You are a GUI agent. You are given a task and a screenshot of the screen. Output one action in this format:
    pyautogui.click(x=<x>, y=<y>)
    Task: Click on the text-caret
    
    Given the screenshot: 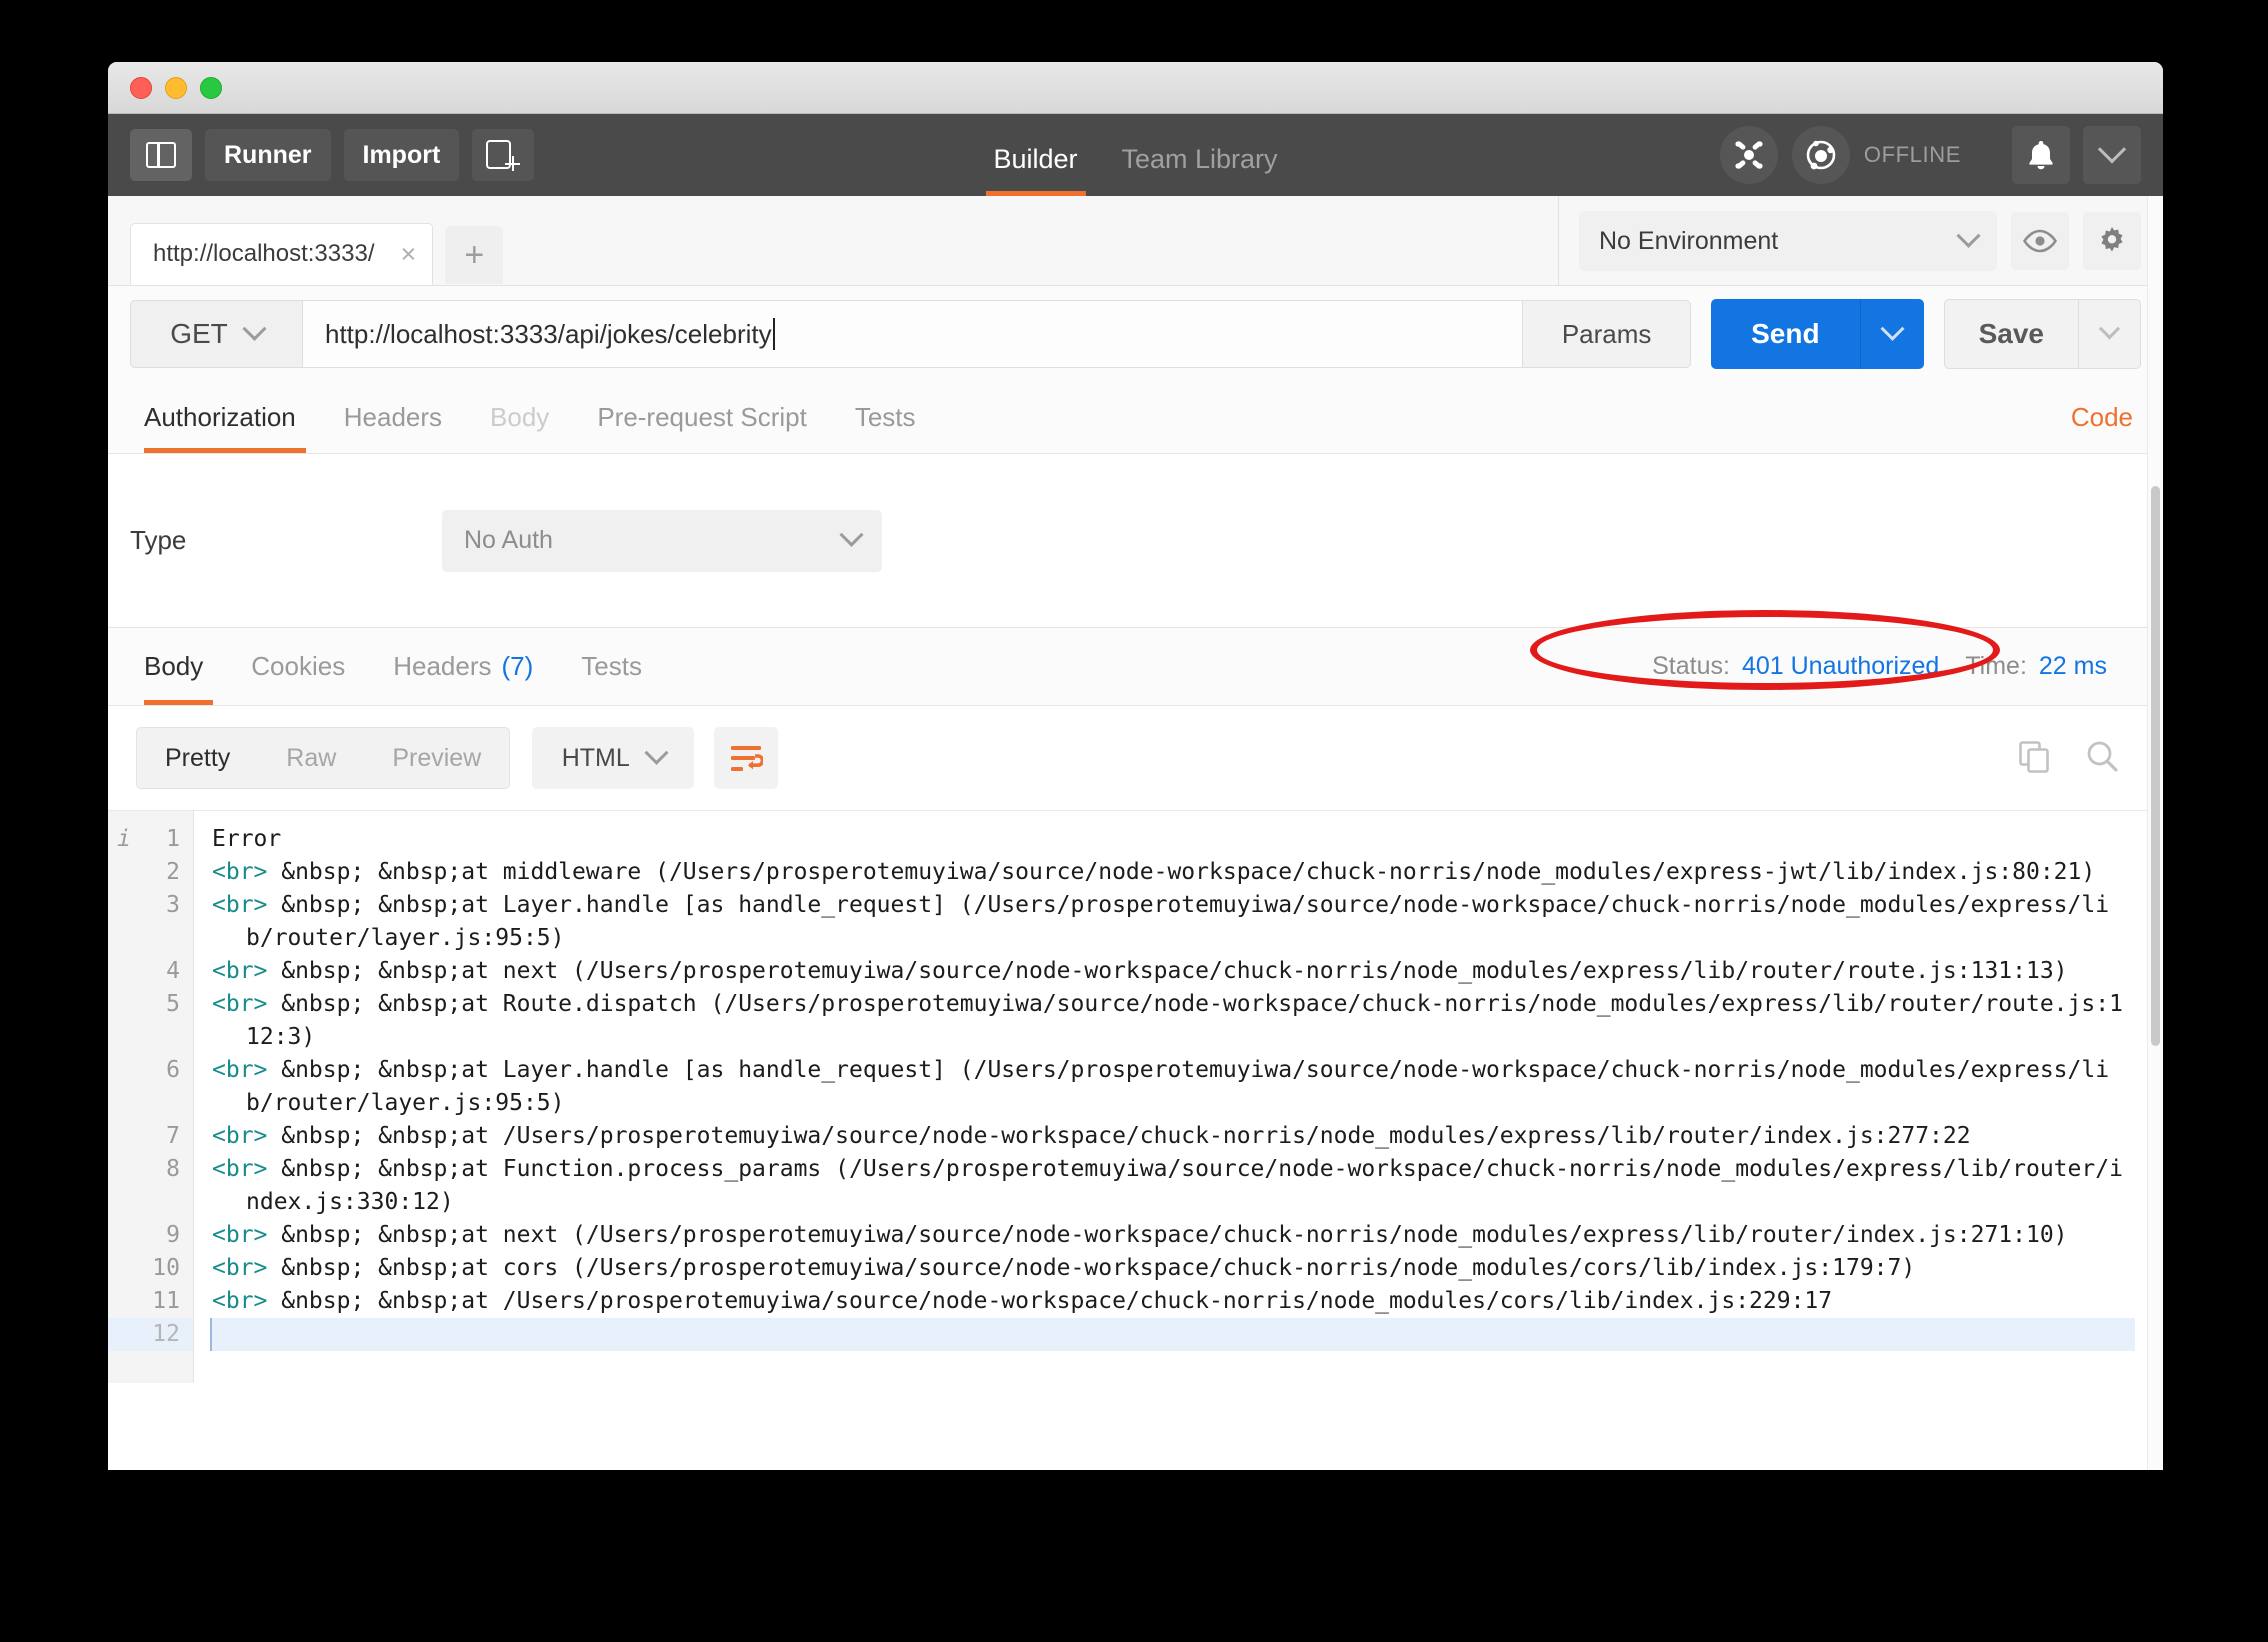 What is the action you would take?
    pyautogui.click(x=773, y=334)
    